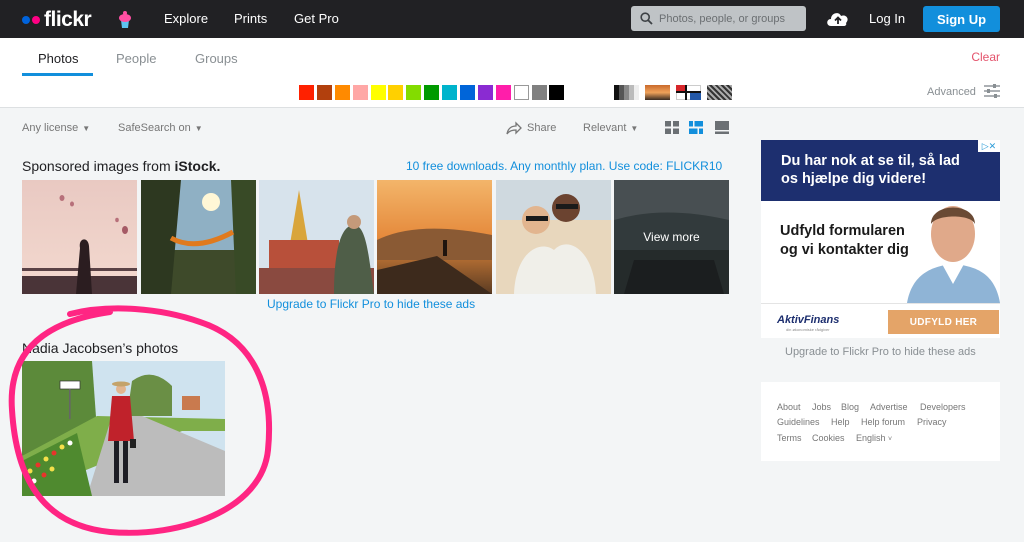  I want to click on ad-choices-icon: ▷✕, so click(989, 146).